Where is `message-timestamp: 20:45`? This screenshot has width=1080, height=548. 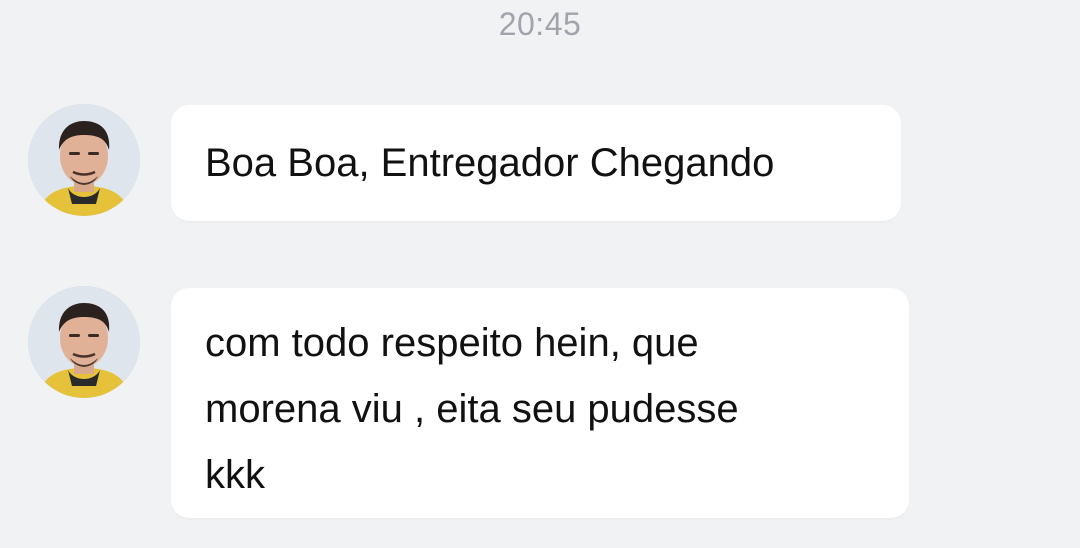
message-timestamp: 20:45 is located at coordinates (540, 24).